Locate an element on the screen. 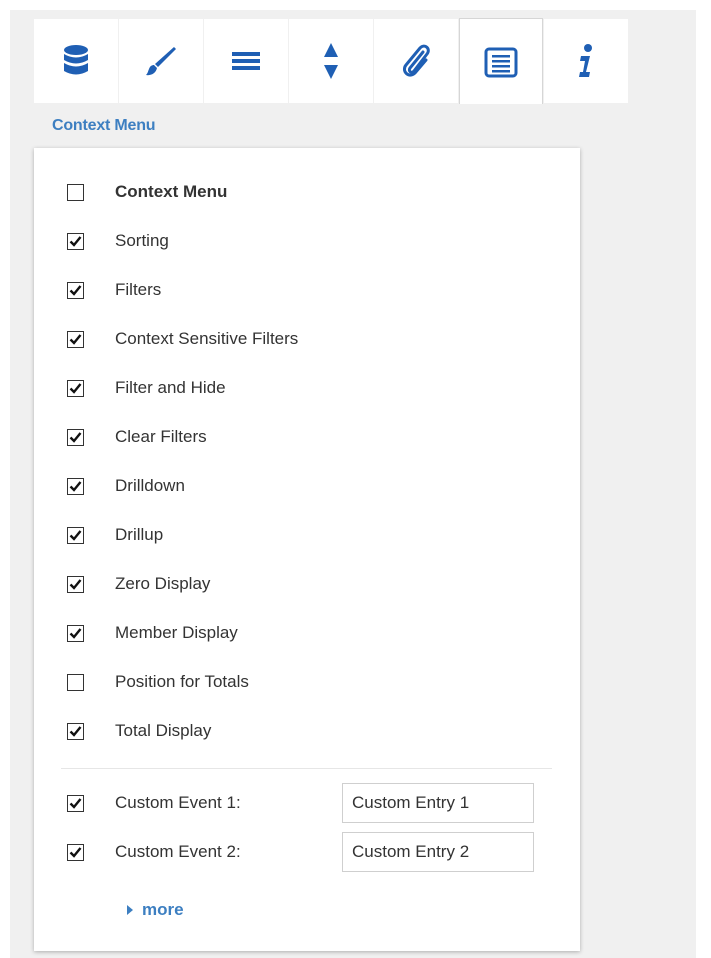  option-label: Position for Totals is located at coordinates (182, 681).